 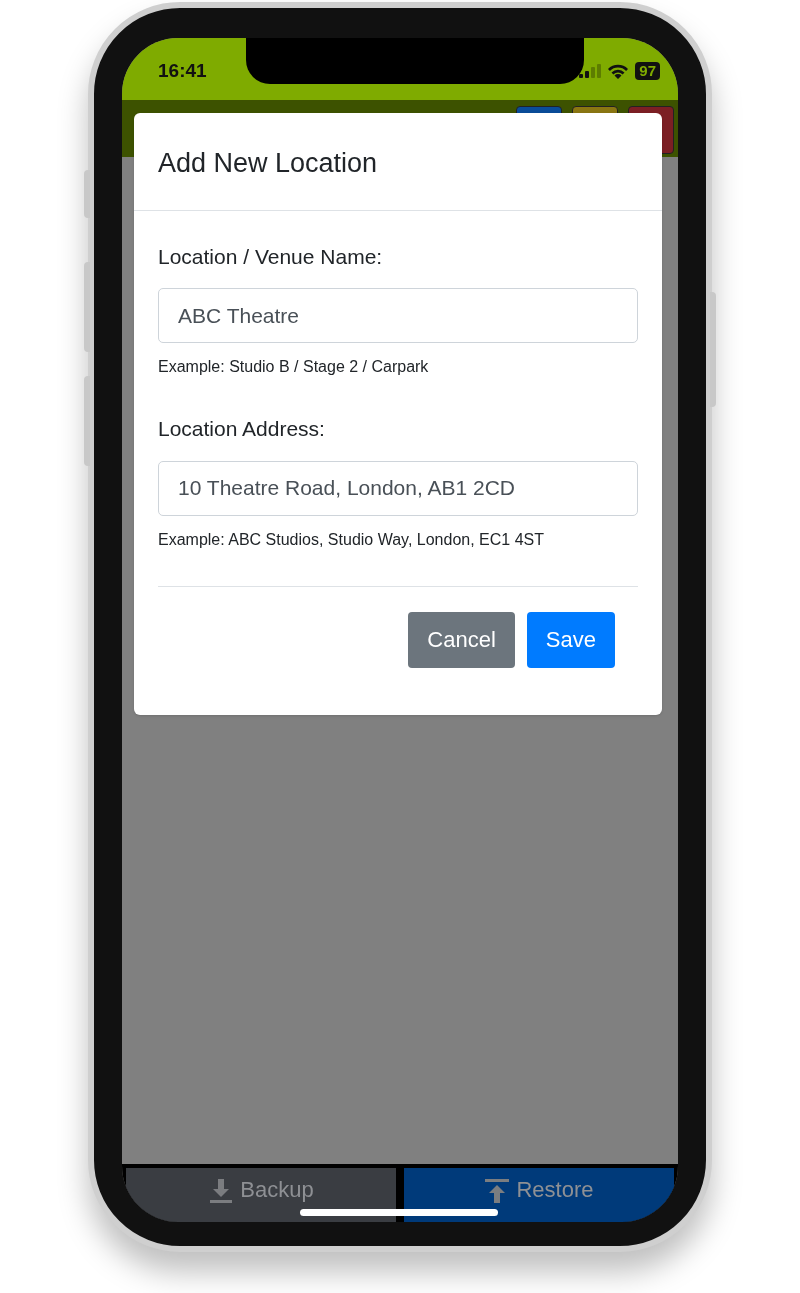 What do you see at coordinates (261, 1195) in the screenshot?
I see `bottom-bar-button: Backup` at bounding box center [261, 1195].